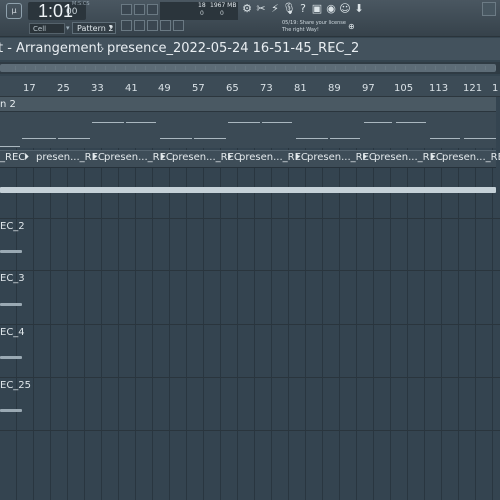  I want to click on rec-icon: ◉, so click(331, 9).